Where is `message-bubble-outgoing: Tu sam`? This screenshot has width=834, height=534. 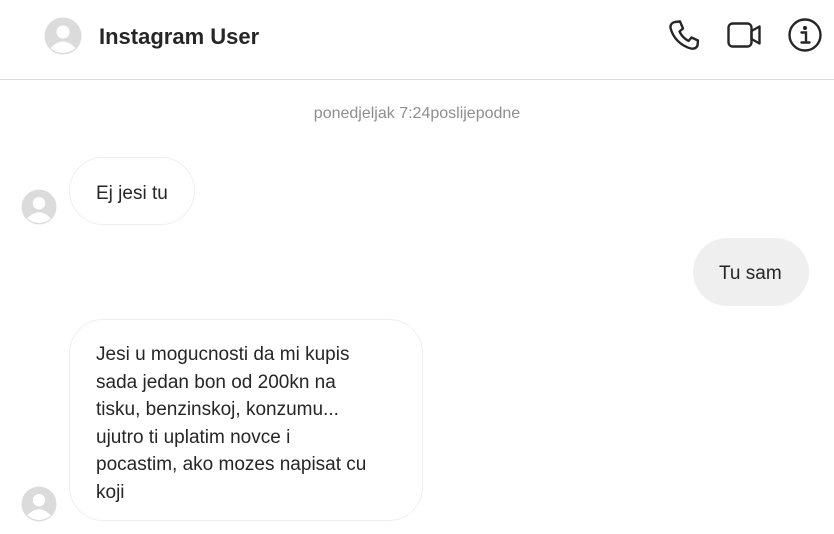
message-bubble-outgoing: Tu sam is located at coordinates (751, 272).